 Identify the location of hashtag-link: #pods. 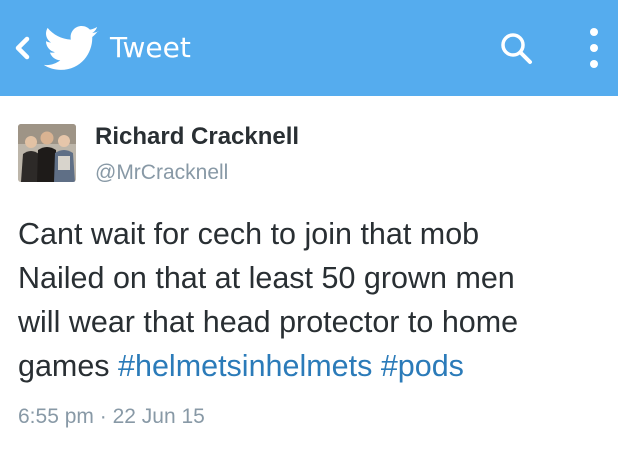
(422, 366).